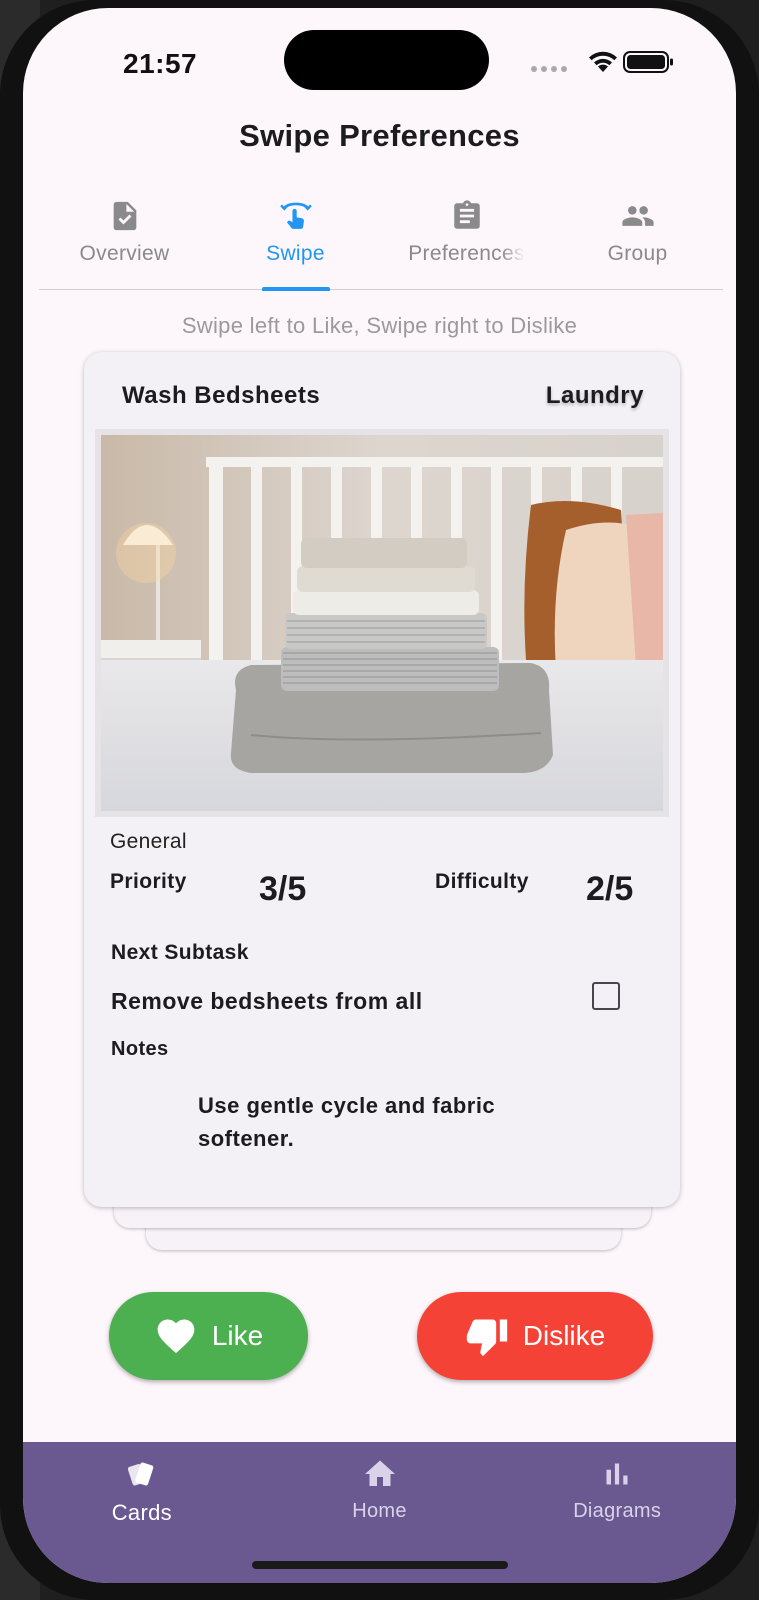  Describe the element at coordinates (267, 1001) in the screenshot. I see `next-subtask-text: Remove bedsheets from all` at that location.